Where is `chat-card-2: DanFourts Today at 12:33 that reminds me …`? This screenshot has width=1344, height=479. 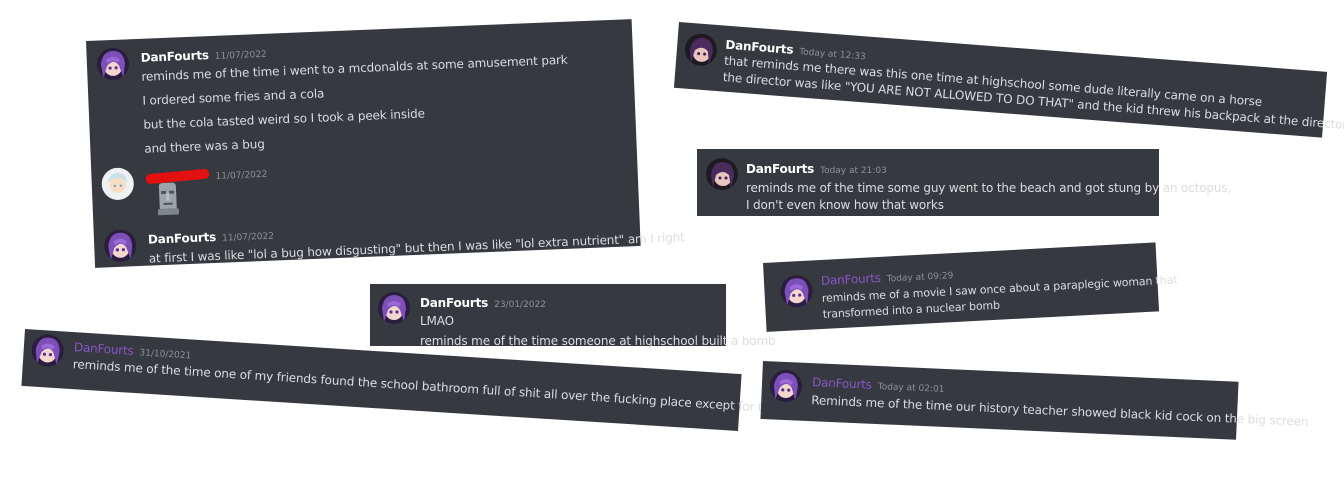 chat-card-2: DanFourts Today at 12:33 that reminds me … is located at coordinates (1008, 80).